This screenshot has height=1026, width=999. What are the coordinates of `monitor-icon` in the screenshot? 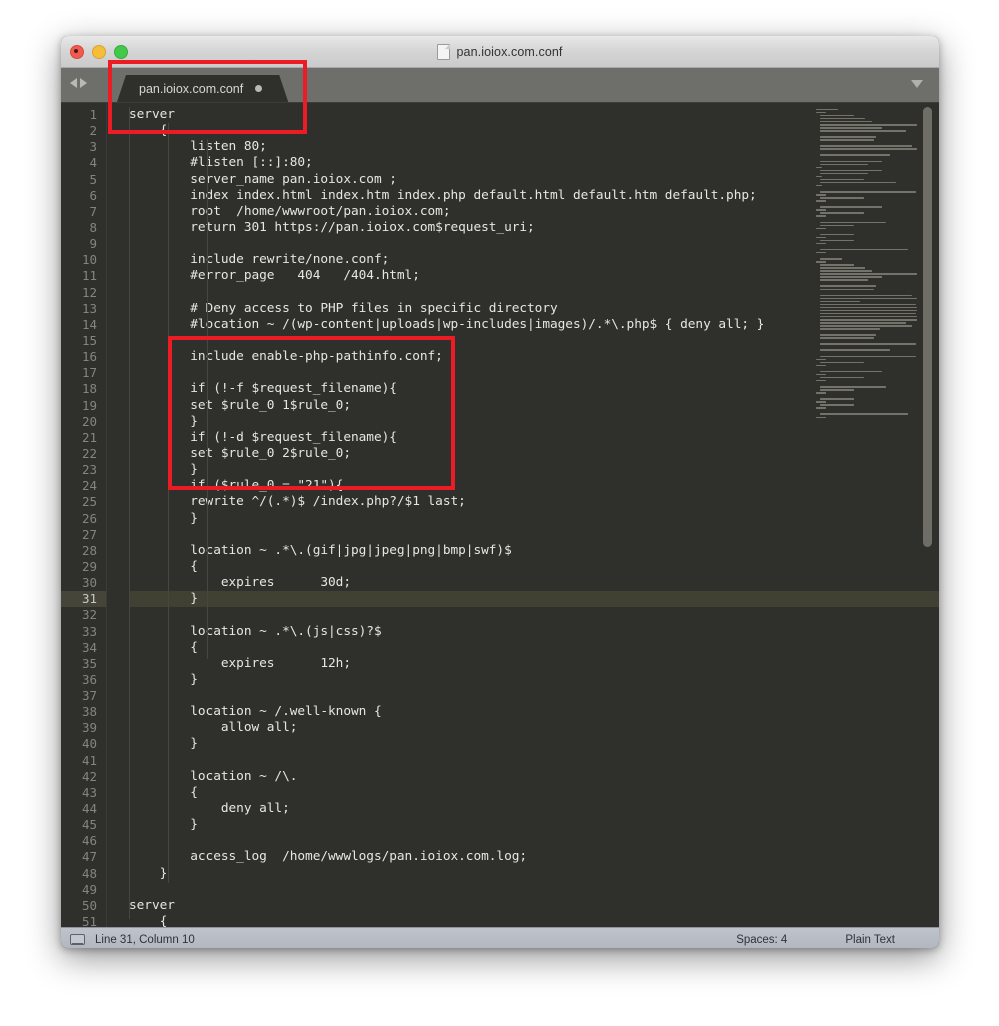 It's located at (77, 939).